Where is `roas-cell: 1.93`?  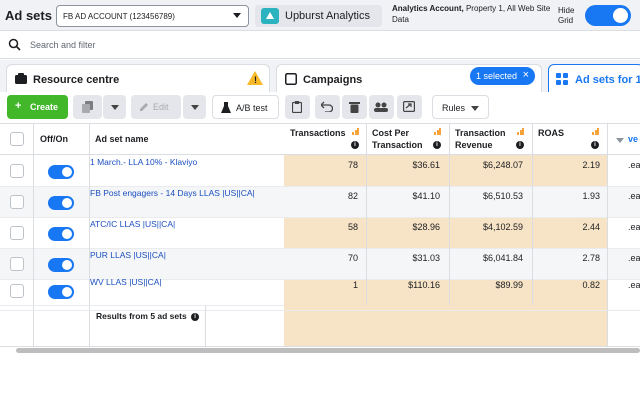 roas-cell: 1.93 is located at coordinates (591, 196).